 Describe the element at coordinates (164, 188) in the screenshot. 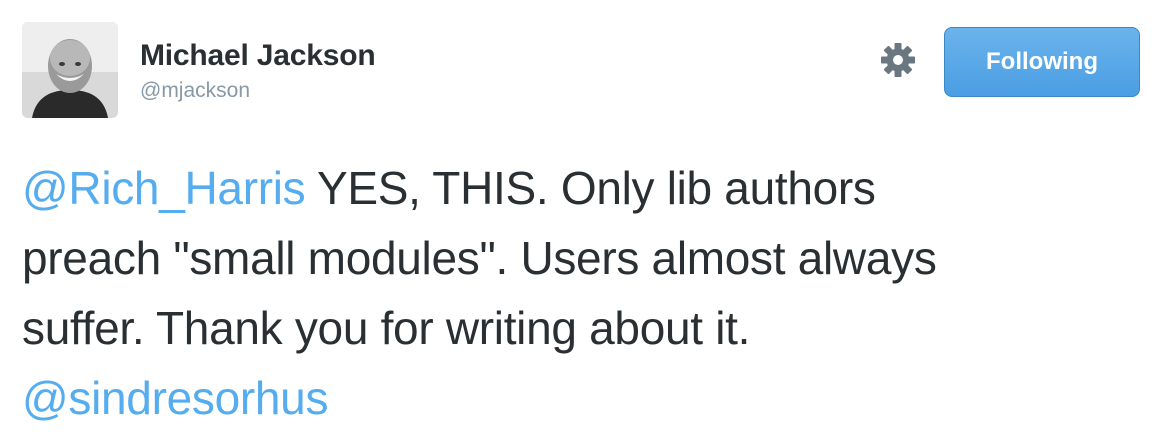

I see `mention-rich-harris: @Rich_Harris` at that location.